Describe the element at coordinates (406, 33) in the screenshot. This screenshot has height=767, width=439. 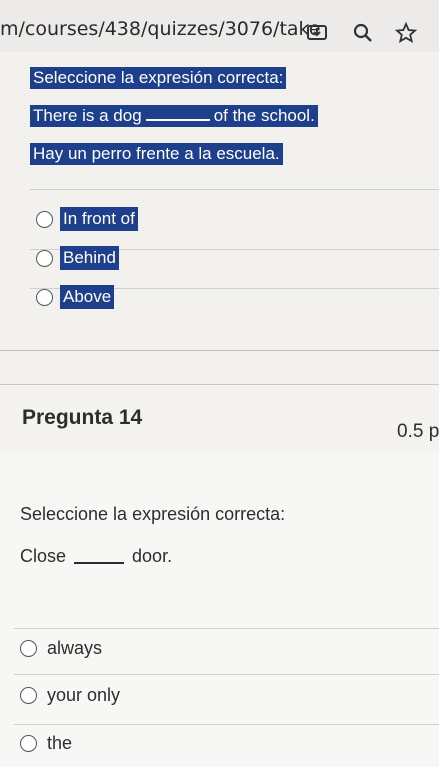
I see `bookmark-star-icon` at that location.